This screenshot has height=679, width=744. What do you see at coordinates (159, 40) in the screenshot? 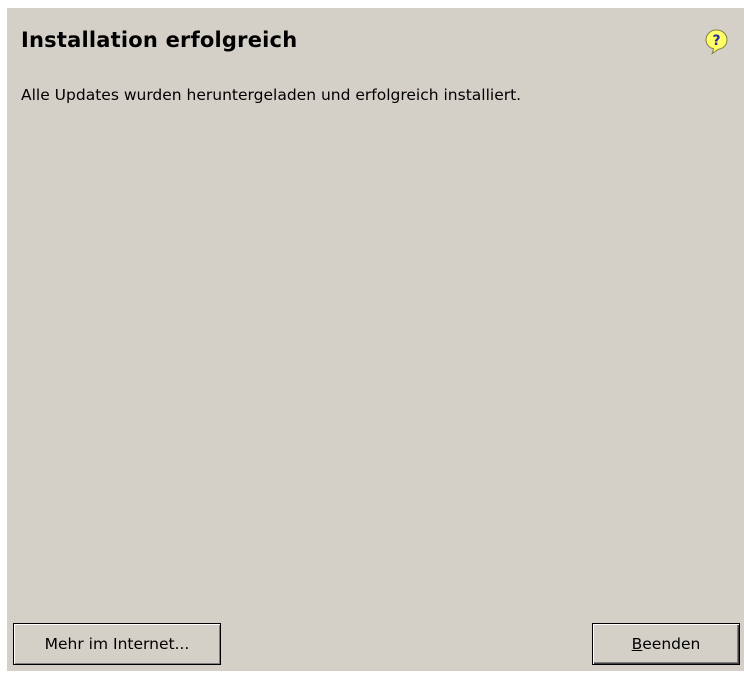
I see `dialog-title: Installation erfolgreich` at bounding box center [159, 40].